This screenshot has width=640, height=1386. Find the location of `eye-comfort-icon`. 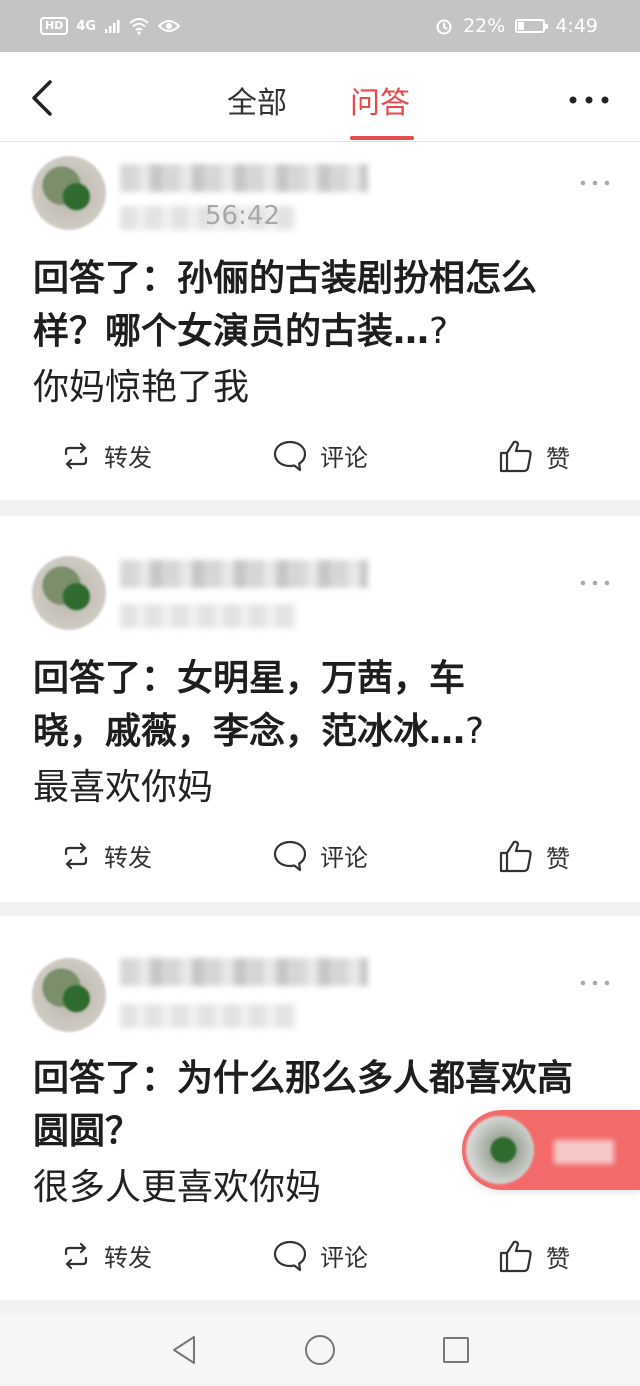

eye-comfort-icon is located at coordinates (169, 26).